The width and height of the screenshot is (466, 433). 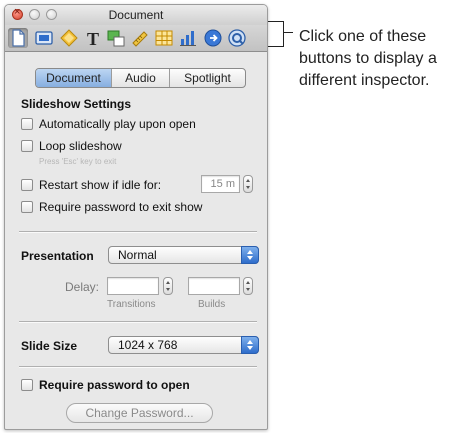 I want to click on transitions-delay-stepper, so click(x=168, y=286).